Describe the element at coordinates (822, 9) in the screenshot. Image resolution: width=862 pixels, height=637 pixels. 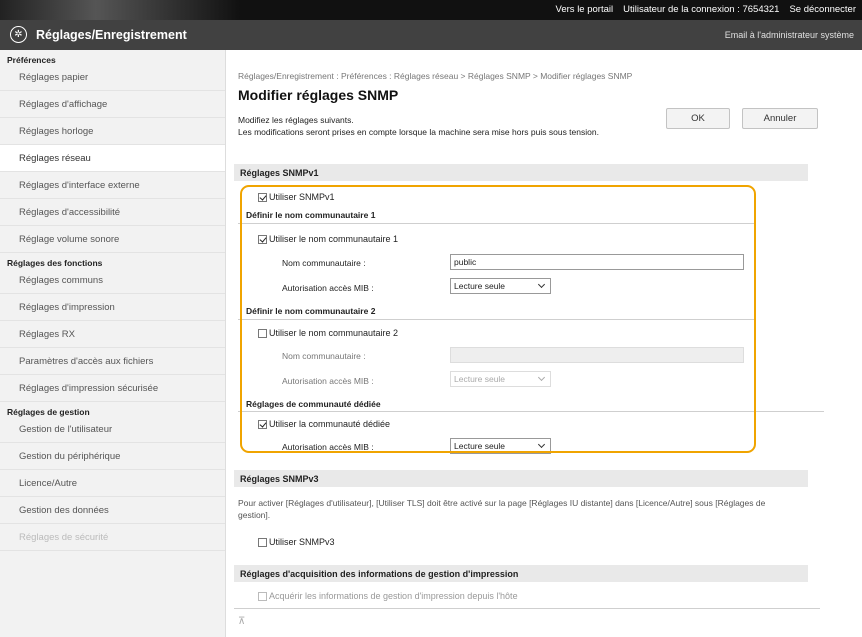
I see `logout-link: Se déconnecter` at that location.